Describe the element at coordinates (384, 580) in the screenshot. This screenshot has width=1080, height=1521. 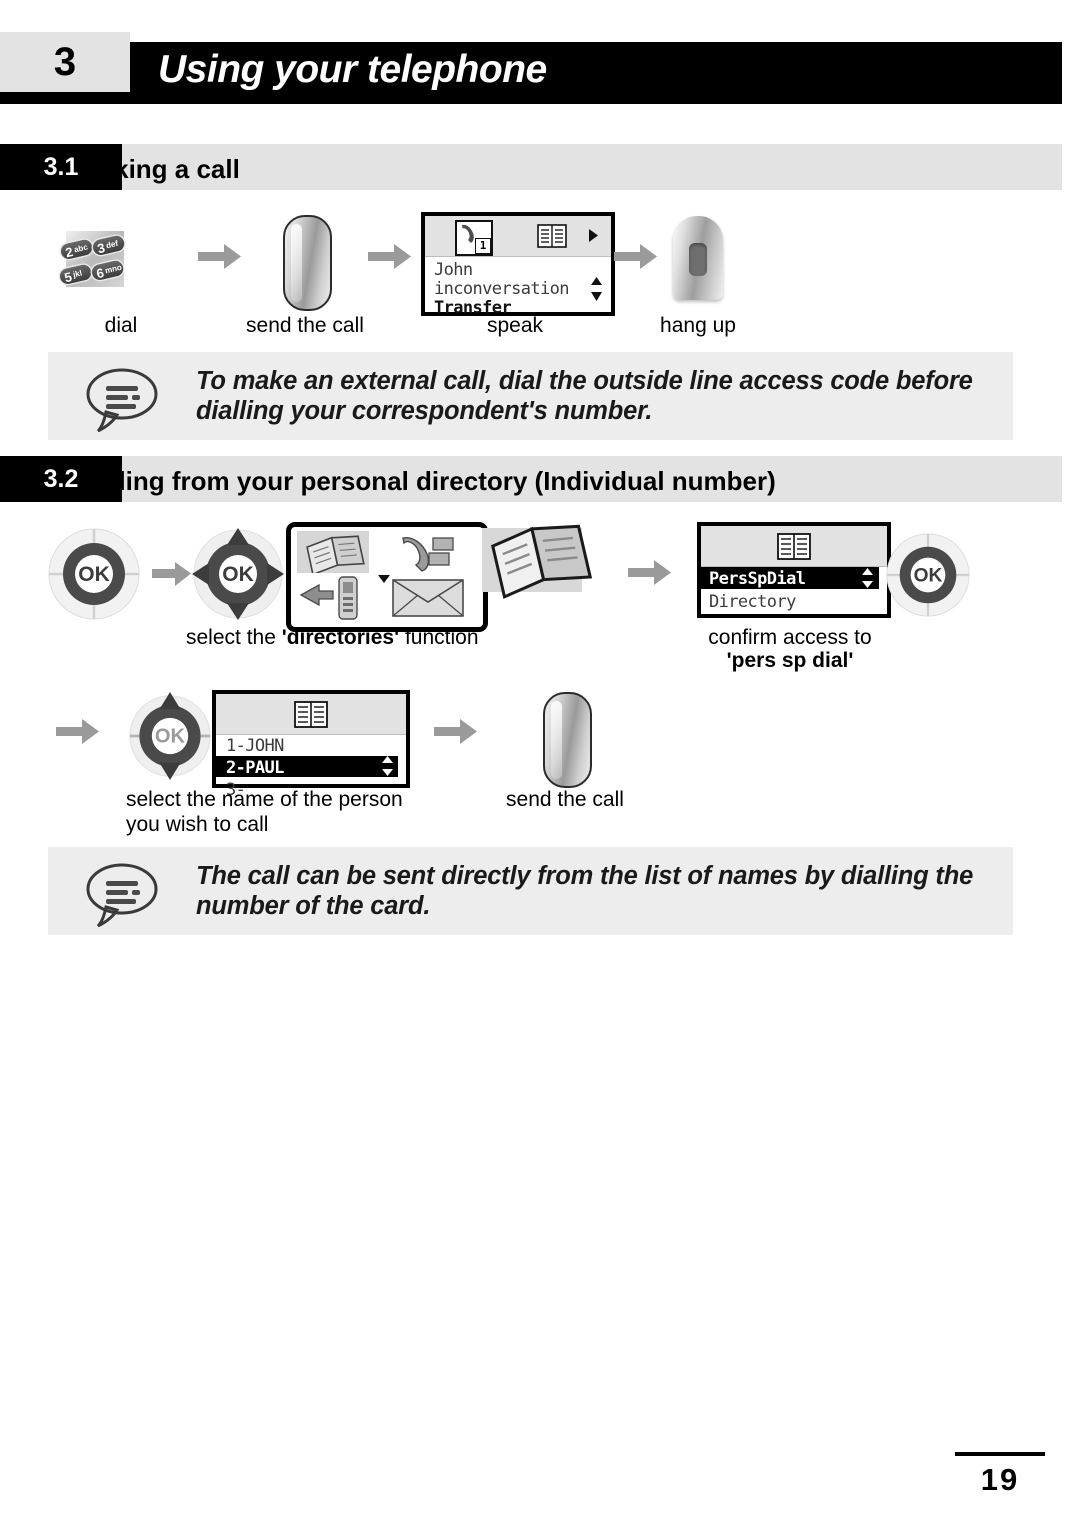
I see `chevron-down-icon` at that location.